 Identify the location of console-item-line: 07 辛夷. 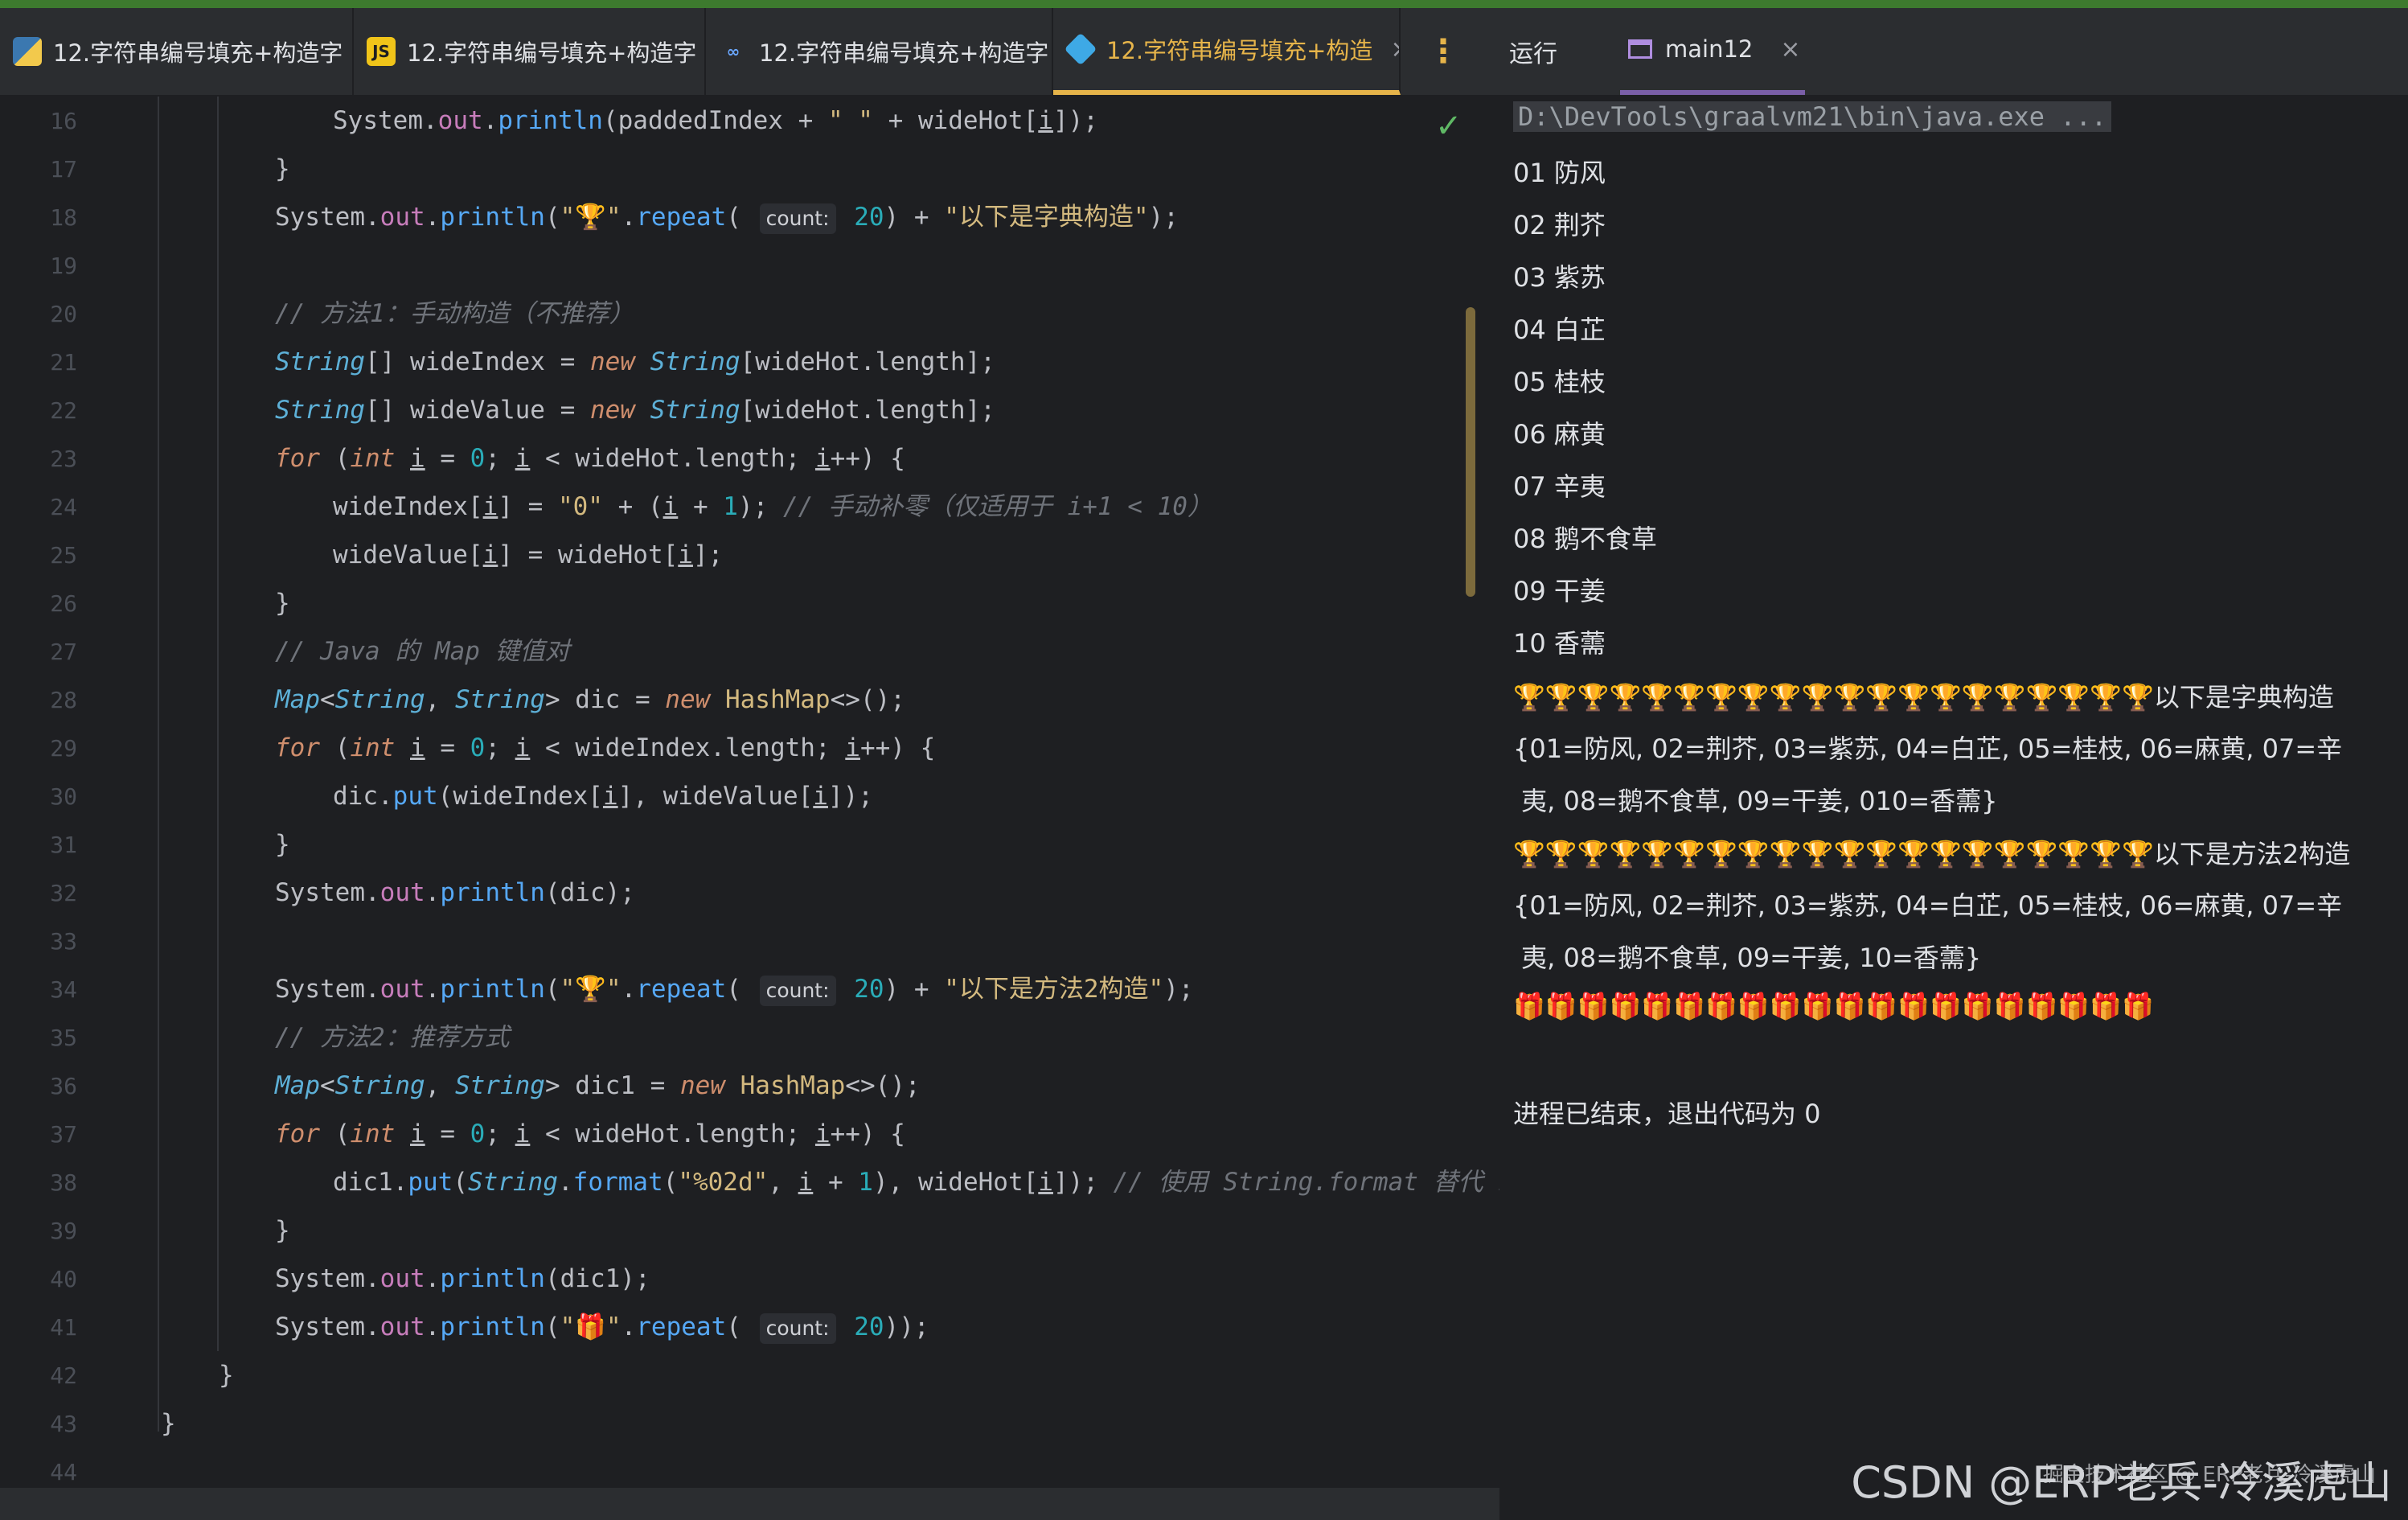
(1559, 486).